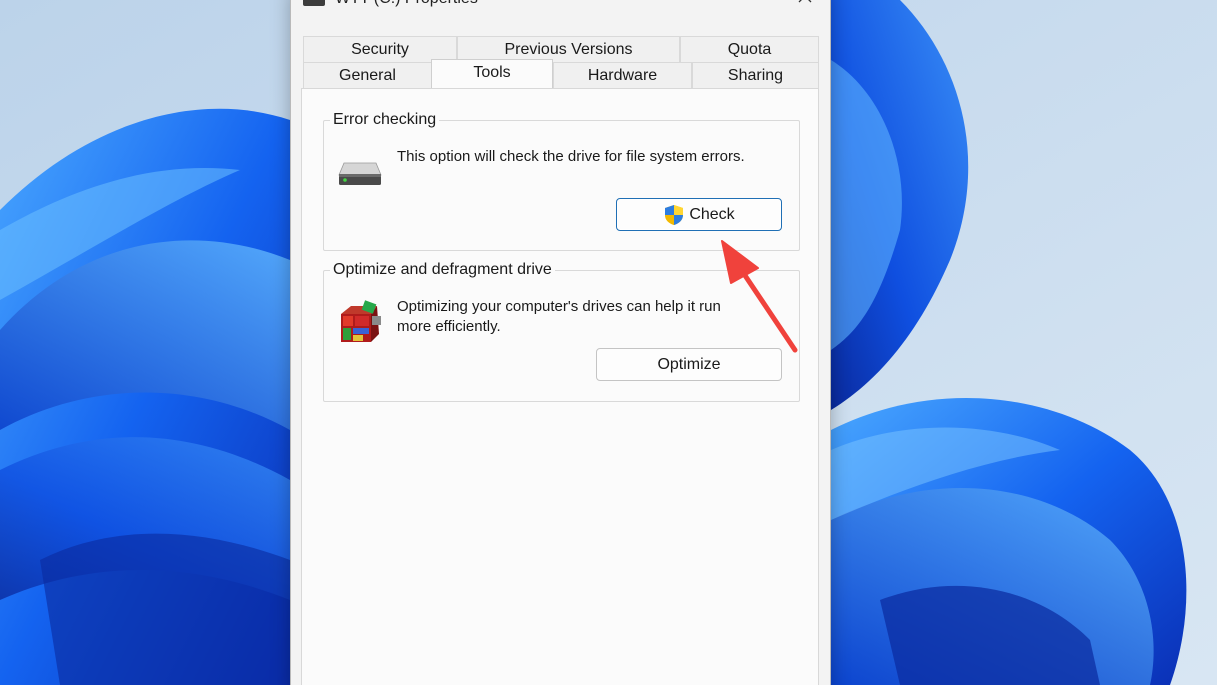  What do you see at coordinates (360, 173) in the screenshot?
I see `hard-drive-icon` at bounding box center [360, 173].